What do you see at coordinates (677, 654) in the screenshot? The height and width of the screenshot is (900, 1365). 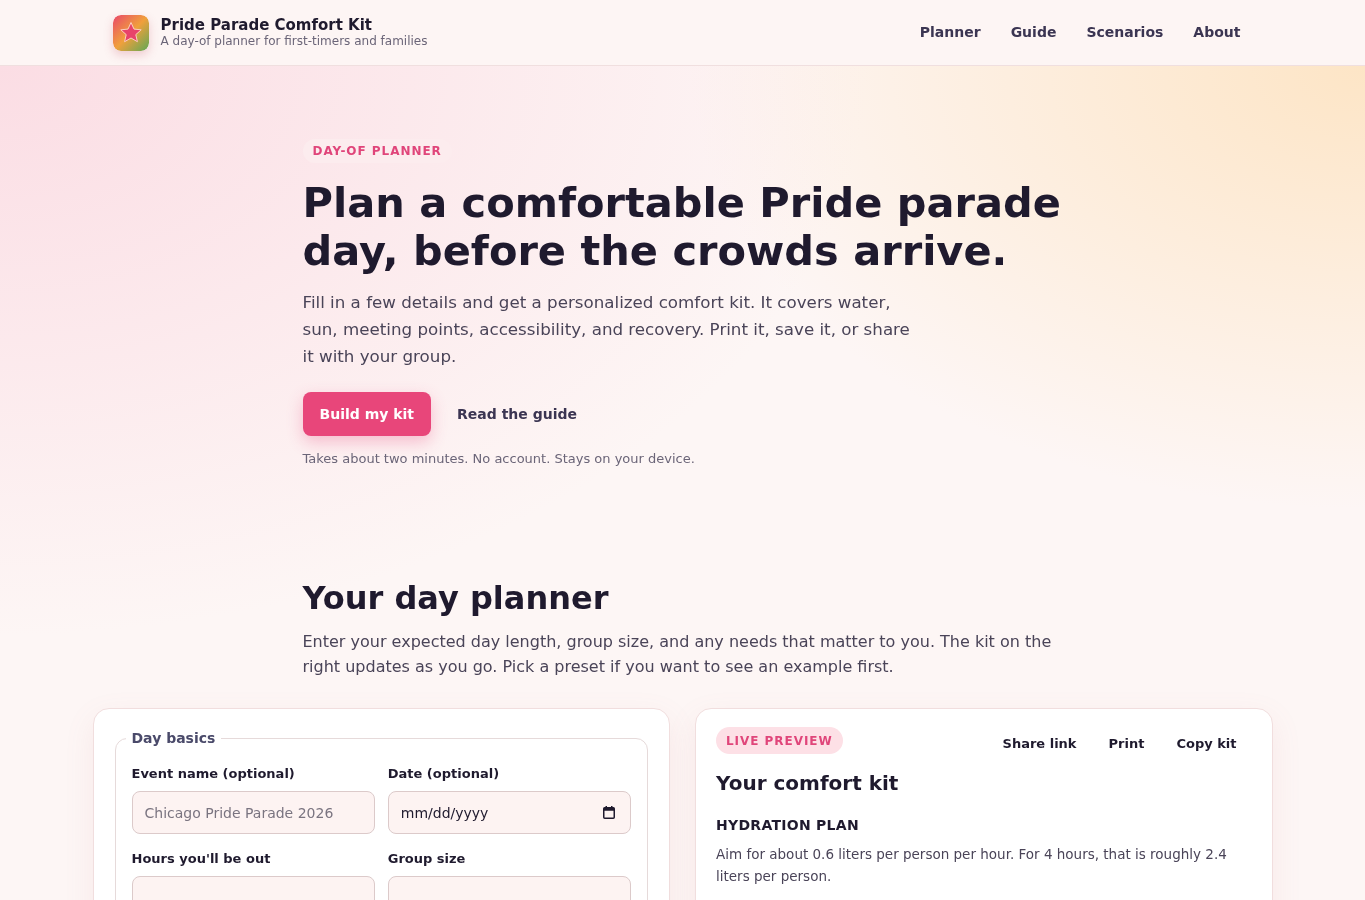 I see `section-intro: Enter your expected day length, group size, and any needs that matter to you. The kit on the right updates as you go. Pick a preset if you want to see an example first.` at bounding box center [677, 654].